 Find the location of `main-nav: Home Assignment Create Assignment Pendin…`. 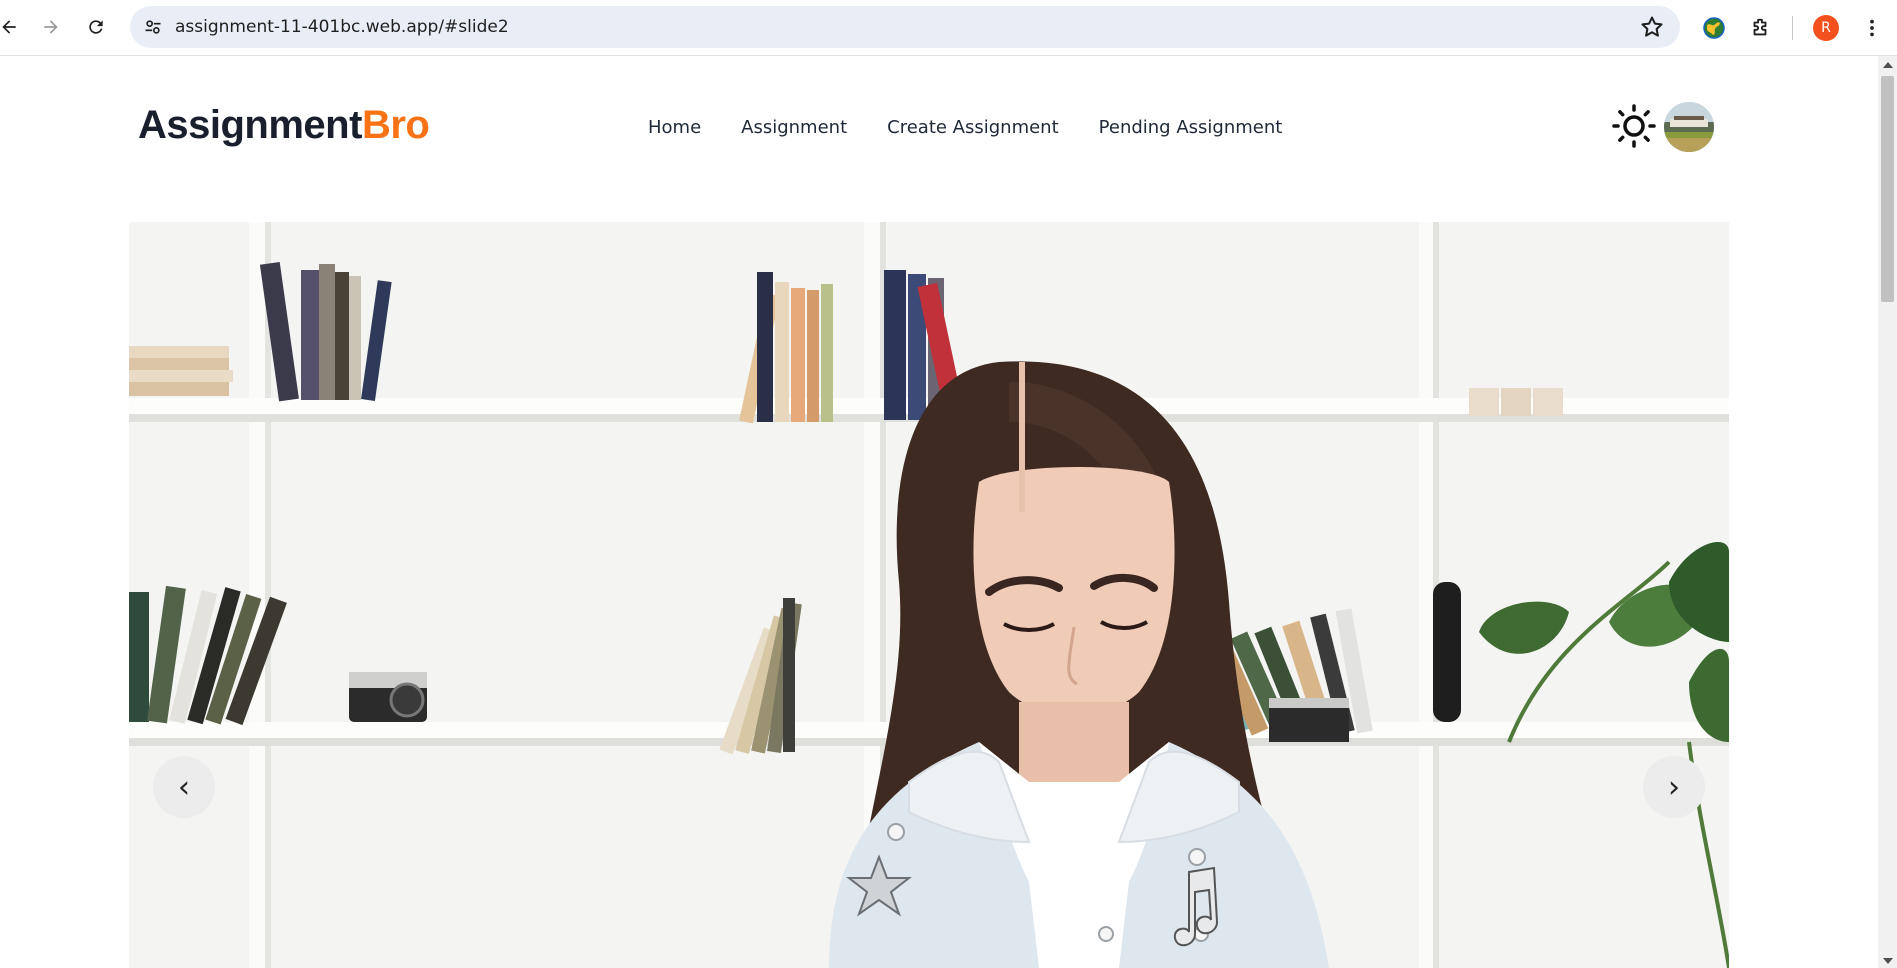

main-nav: Home Assignment Create Assignment Pendin… is located at coordinates (965, 127).